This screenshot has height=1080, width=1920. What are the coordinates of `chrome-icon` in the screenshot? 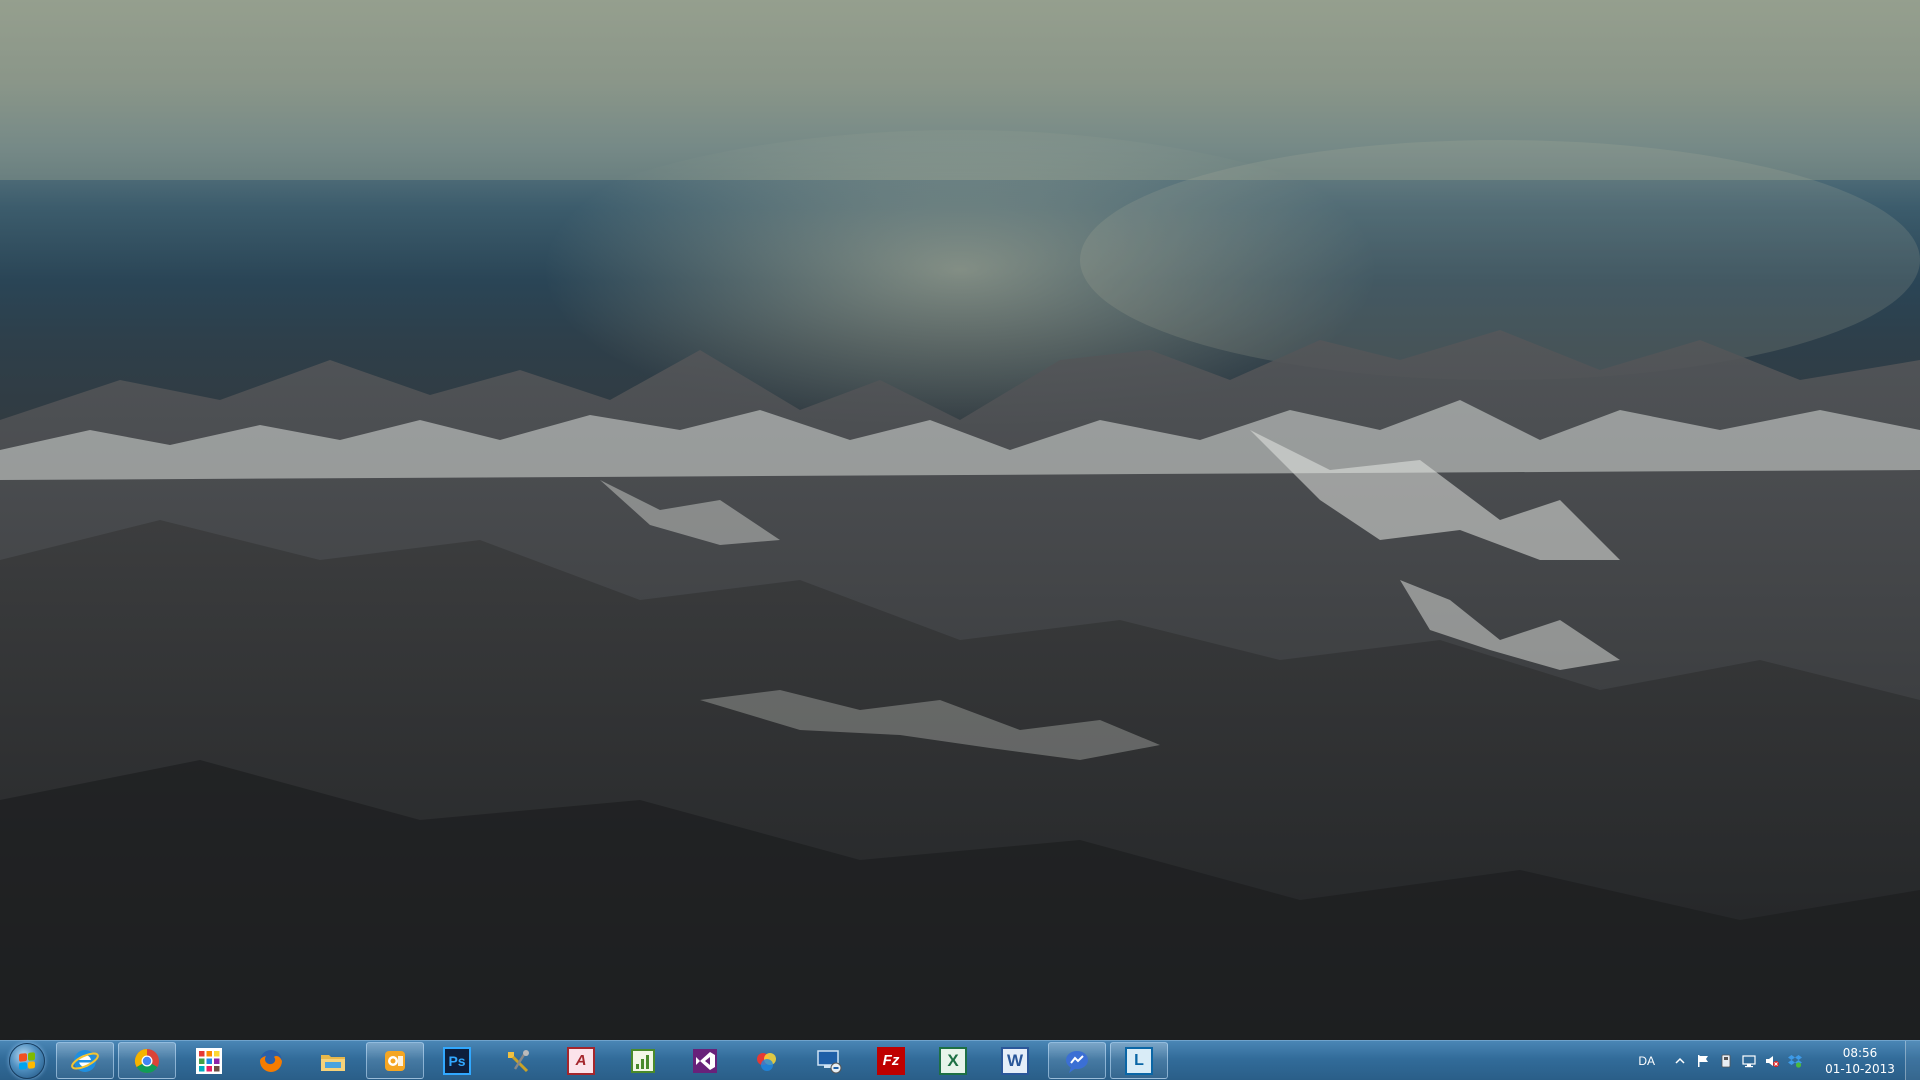 It's located at (147, 1061).